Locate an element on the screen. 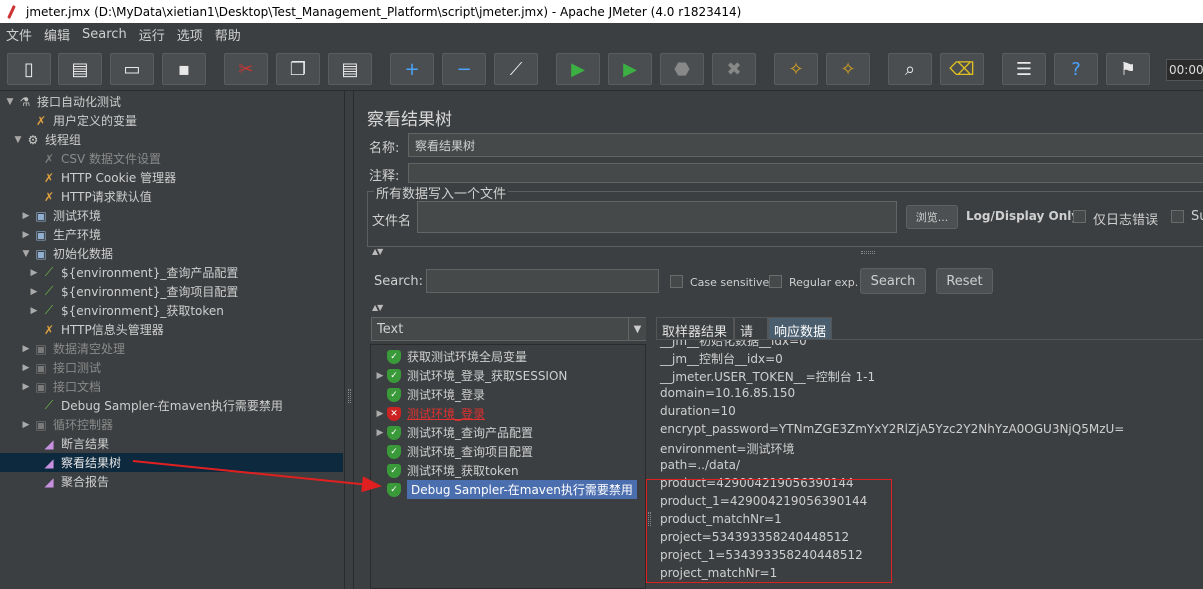 This screenshot has height=589, width=1203. result-item: ✓ 测试环境_登录 is located at coordinates (429, 394).